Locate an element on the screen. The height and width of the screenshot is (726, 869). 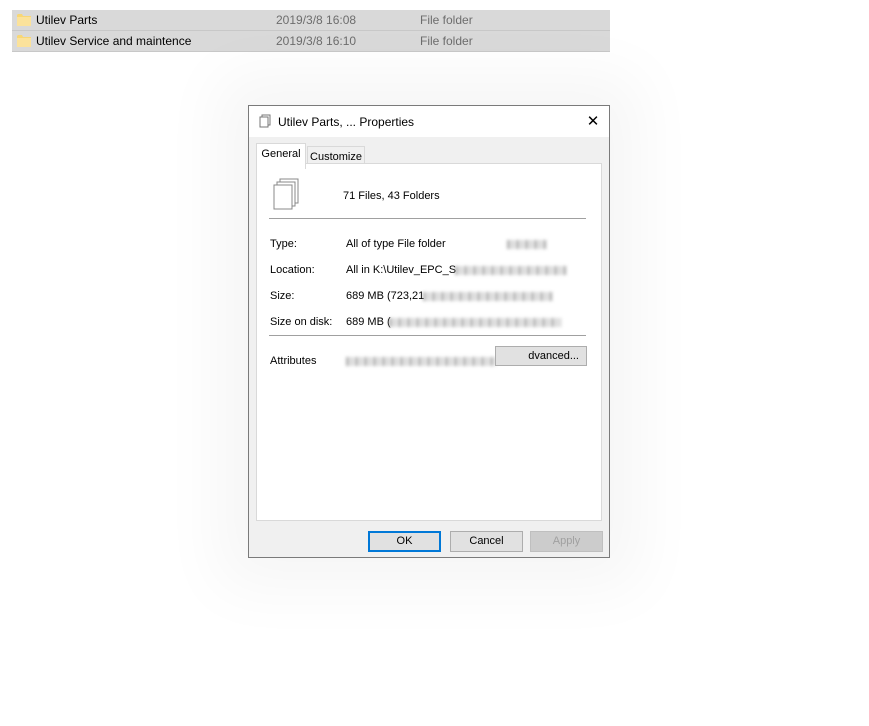
button-label: Apply is located at coordinates (566, 541).